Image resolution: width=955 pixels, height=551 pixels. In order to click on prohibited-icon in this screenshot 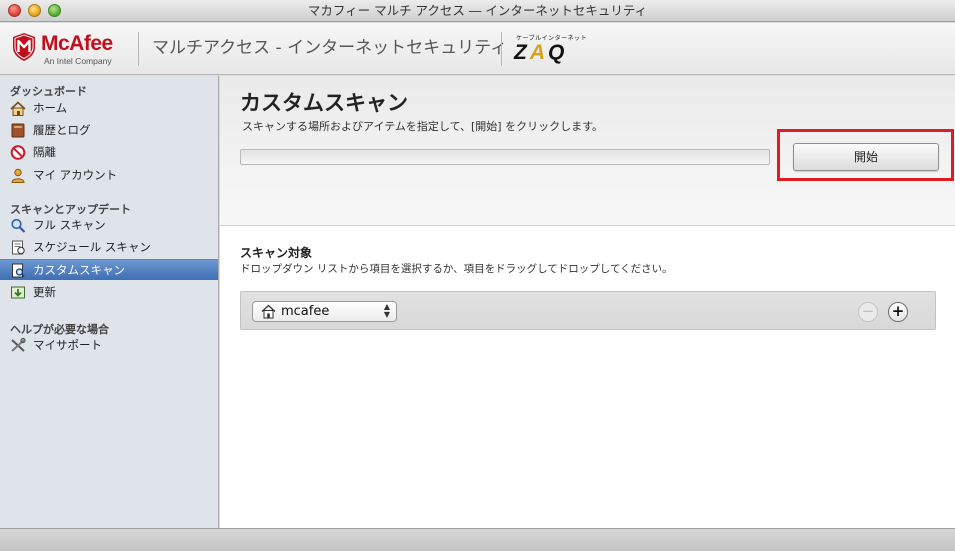, I will do `click(18, 152)`.